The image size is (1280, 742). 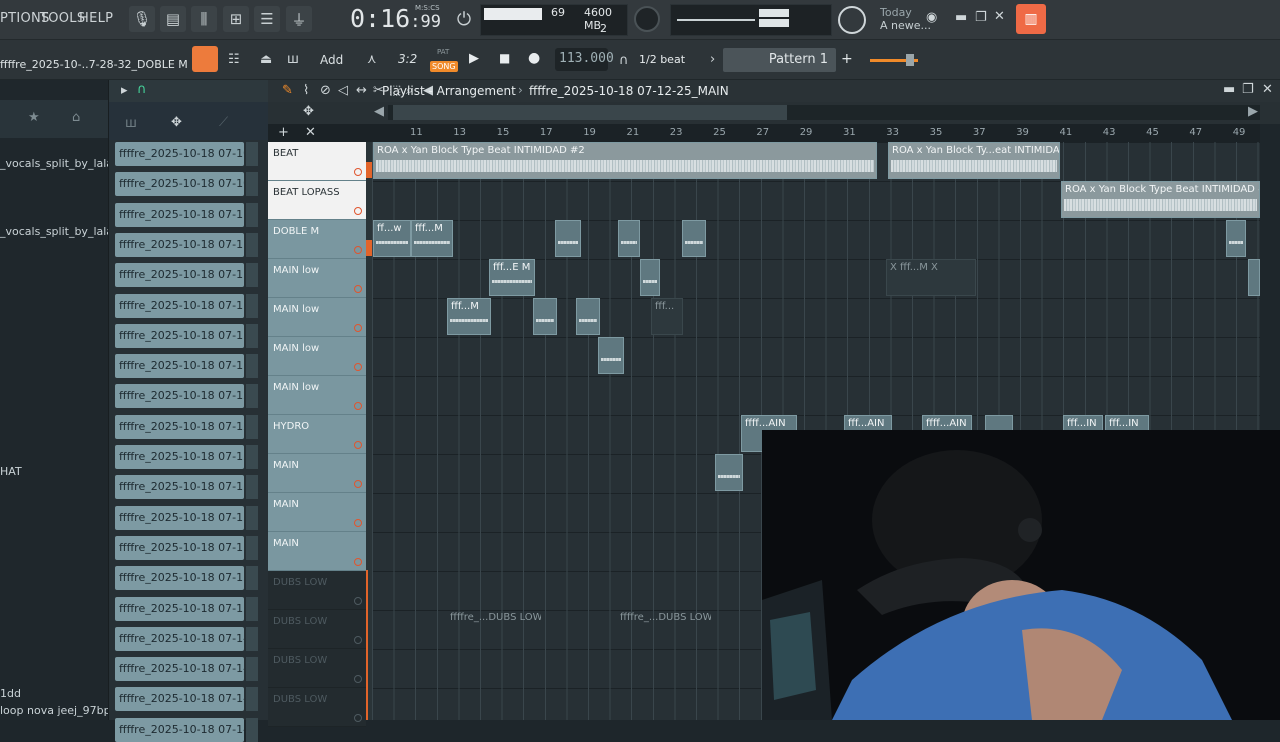 I want to click on brush-icon: ⌇, so click(x=306, y=90).